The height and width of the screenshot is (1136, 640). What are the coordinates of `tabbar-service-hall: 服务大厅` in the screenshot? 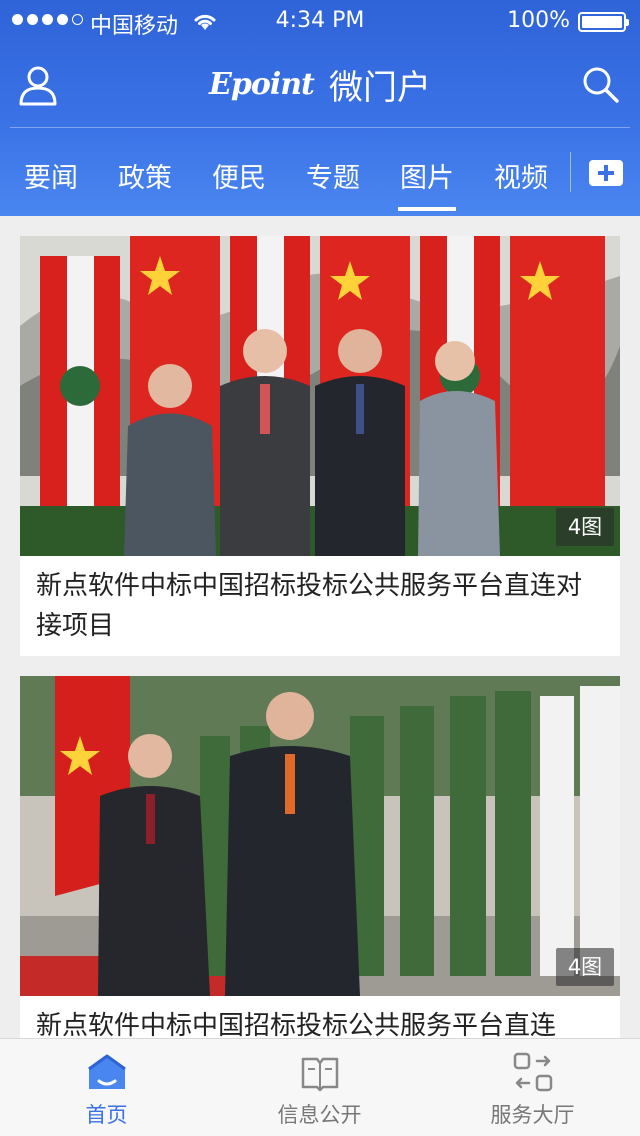 It's located at (532, 1087).